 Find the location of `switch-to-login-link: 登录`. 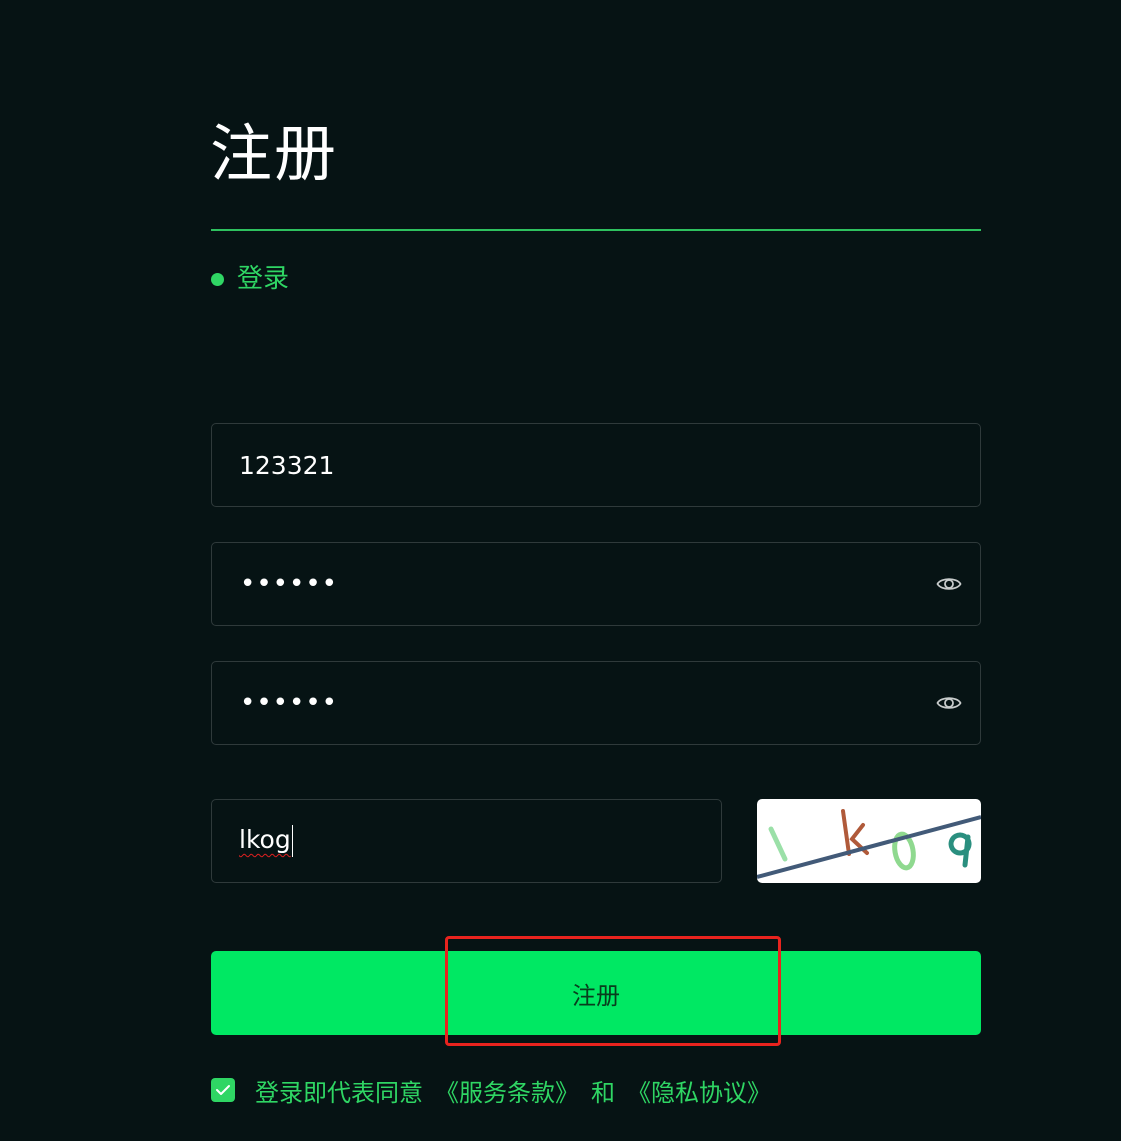

switch-to-login-link: 登录 is located at coordinates (250, 279).